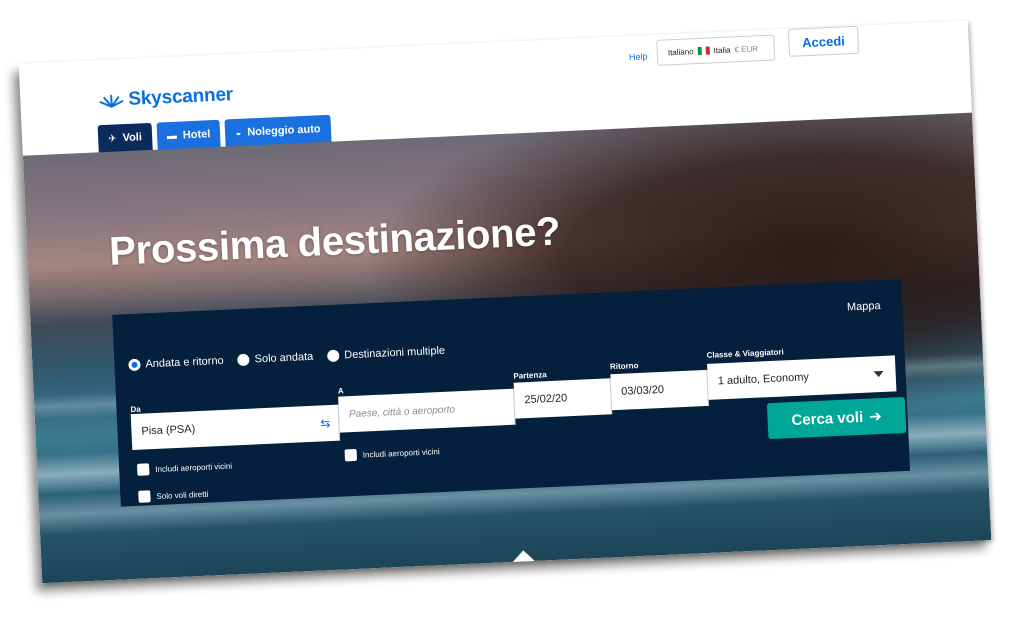 This screenshot has width=1024, height=622. Describe the element at coordinates (134, 365) in the screenshot. I see `radio-return-dot` at that location.